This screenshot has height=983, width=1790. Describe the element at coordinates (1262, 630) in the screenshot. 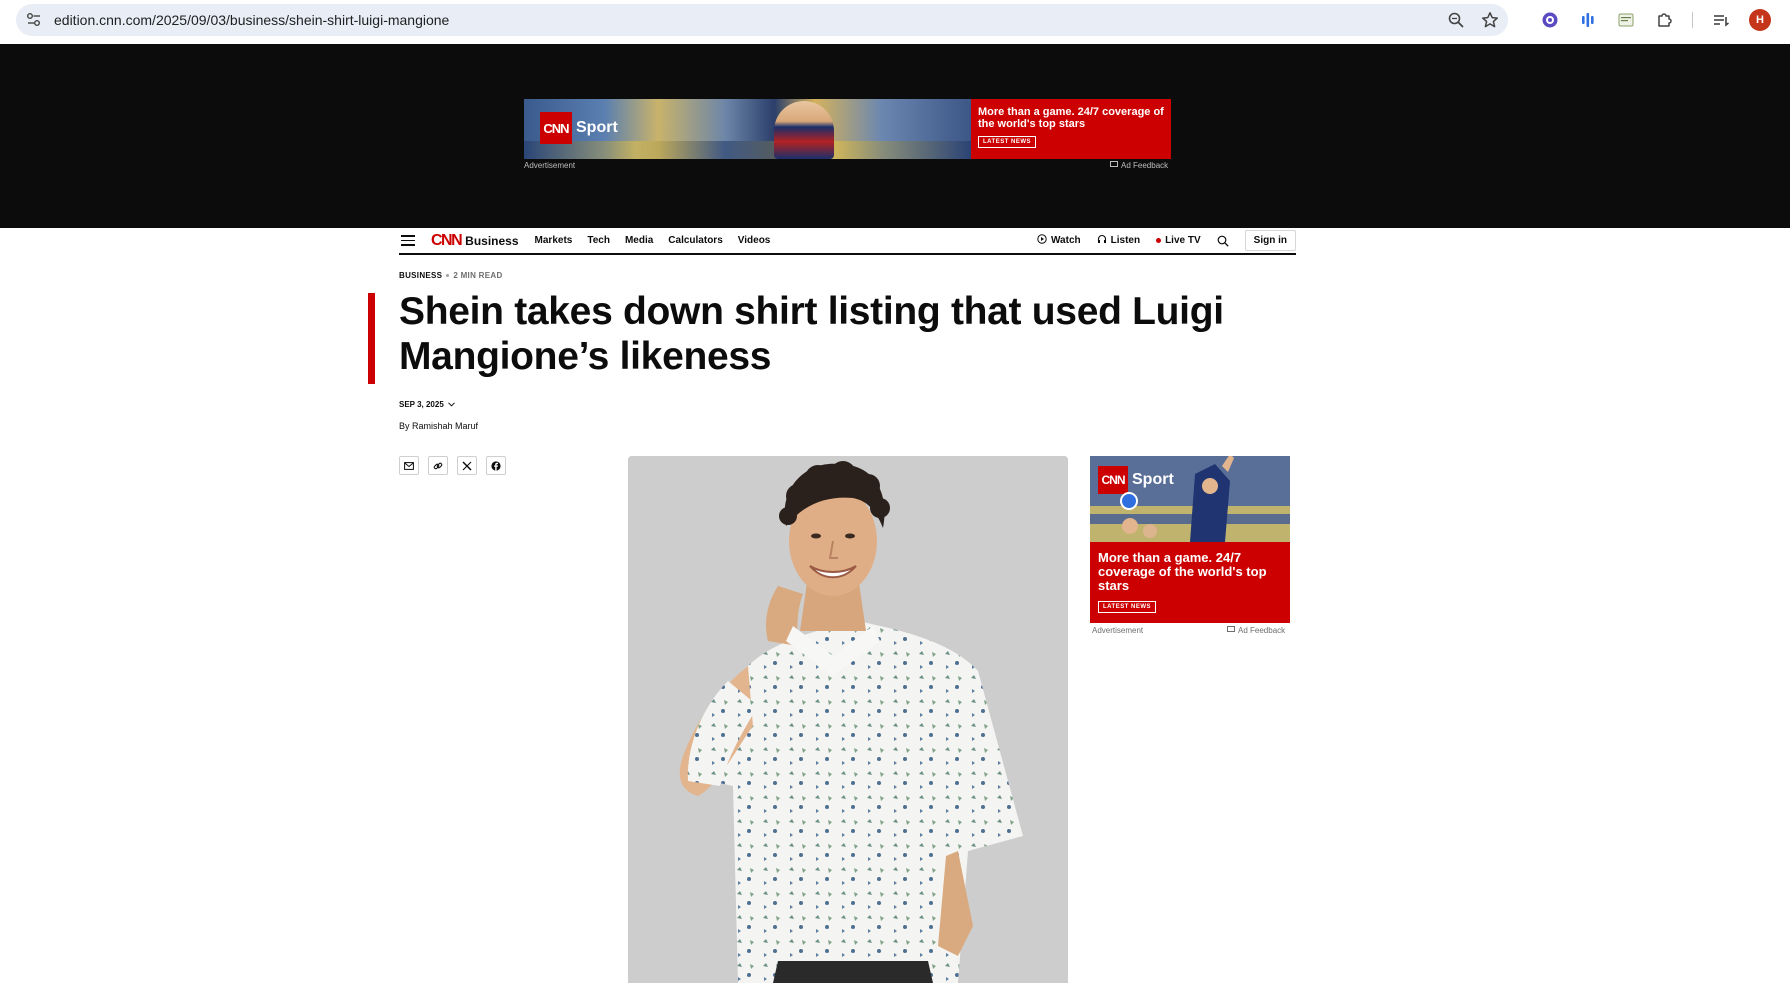

I see `side-ad-feedback-label: Ad Feedback` at that location.